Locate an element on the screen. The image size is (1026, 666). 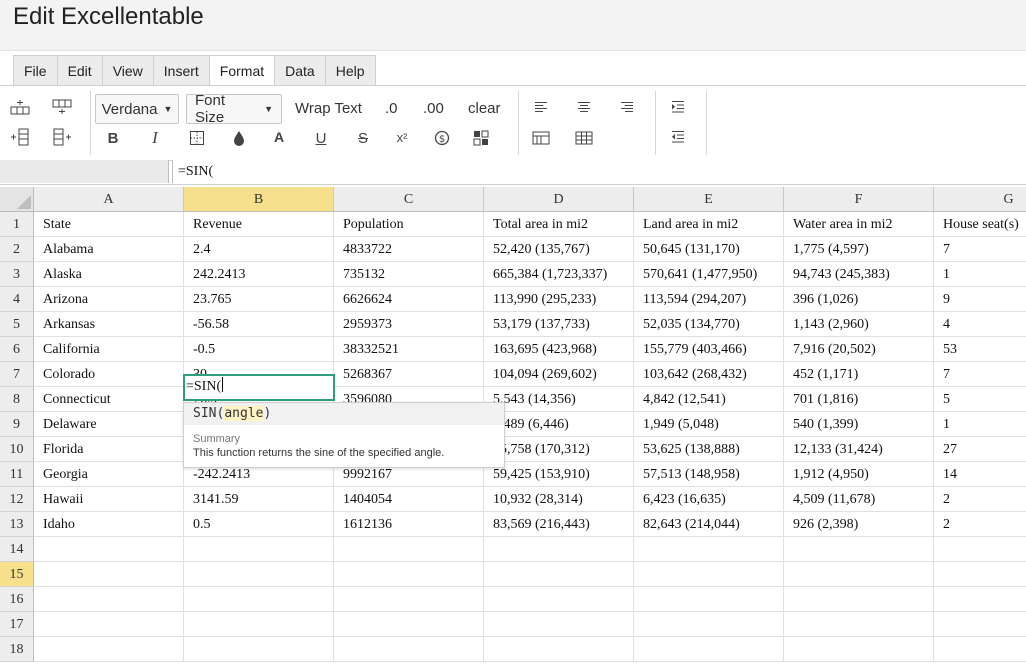
row-header-9: 9 is located at coordinates (17, 424).